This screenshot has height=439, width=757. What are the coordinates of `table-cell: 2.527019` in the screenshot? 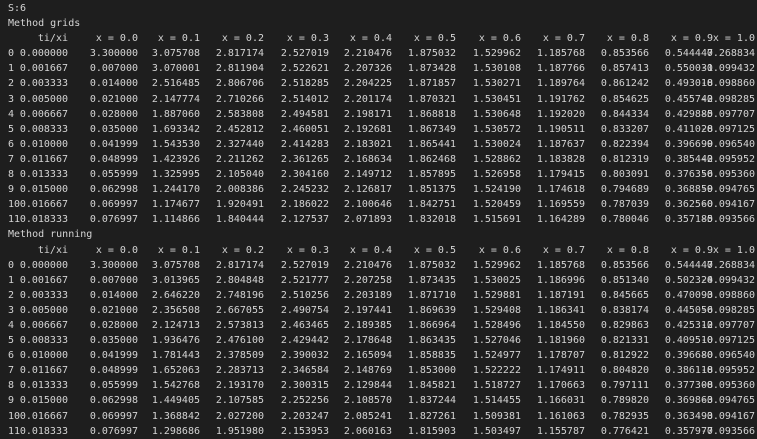 It's located at (304, 54).